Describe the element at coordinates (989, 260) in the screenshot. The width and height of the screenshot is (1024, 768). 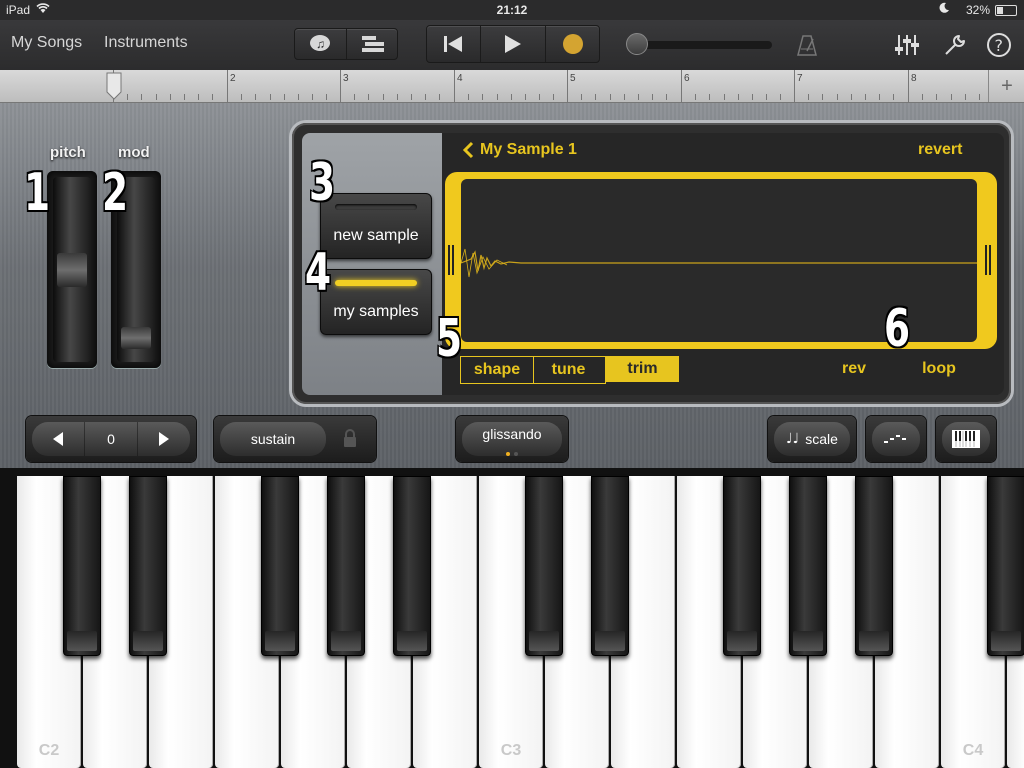
I see `trim-end-handle` at that location.